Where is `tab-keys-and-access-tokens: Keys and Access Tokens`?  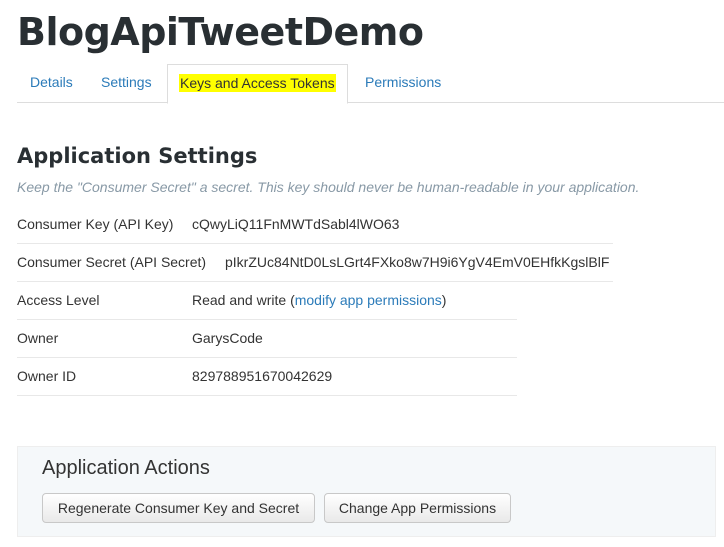
tab-keys-and-access-tokens: Keys and Access Tokens is located at coordinates (257, 84).